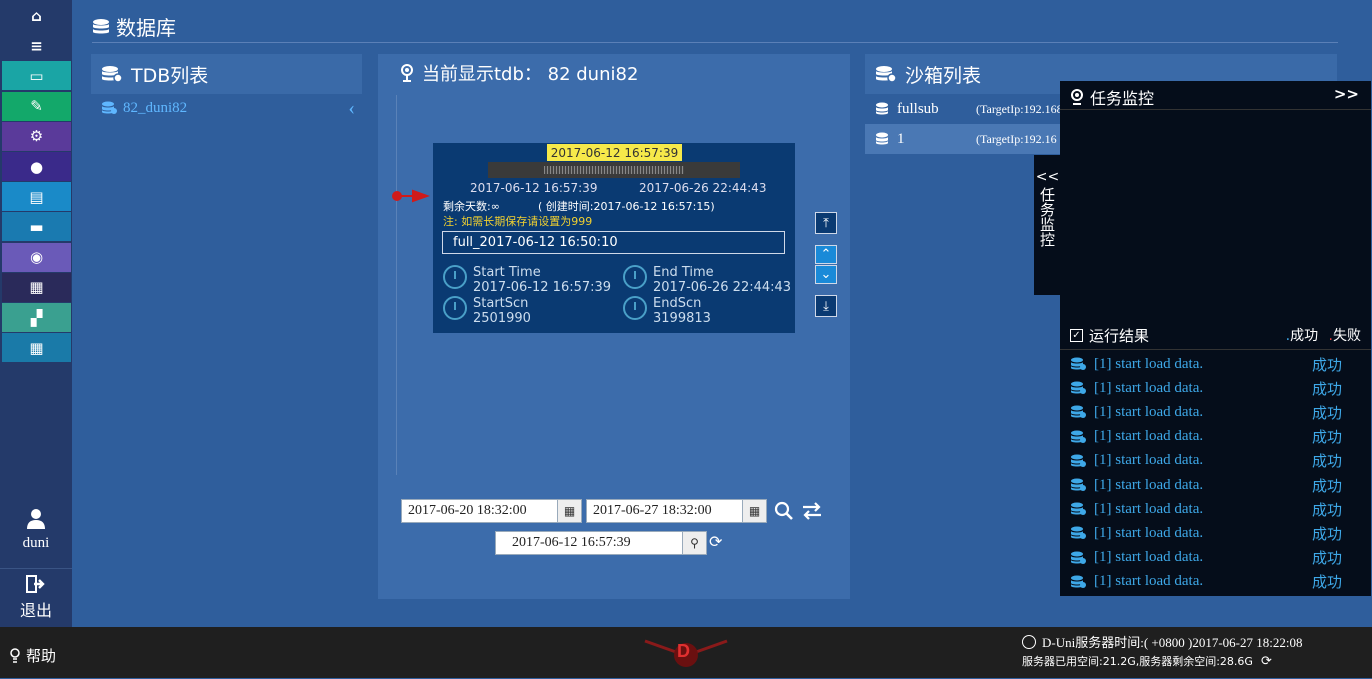 This screenshot has height=679, width=1372. What do you see at coordinates (1122, 98) in the screenshot?
I see `monitor-title: 任务监控` at bounding box center [1122, 98].